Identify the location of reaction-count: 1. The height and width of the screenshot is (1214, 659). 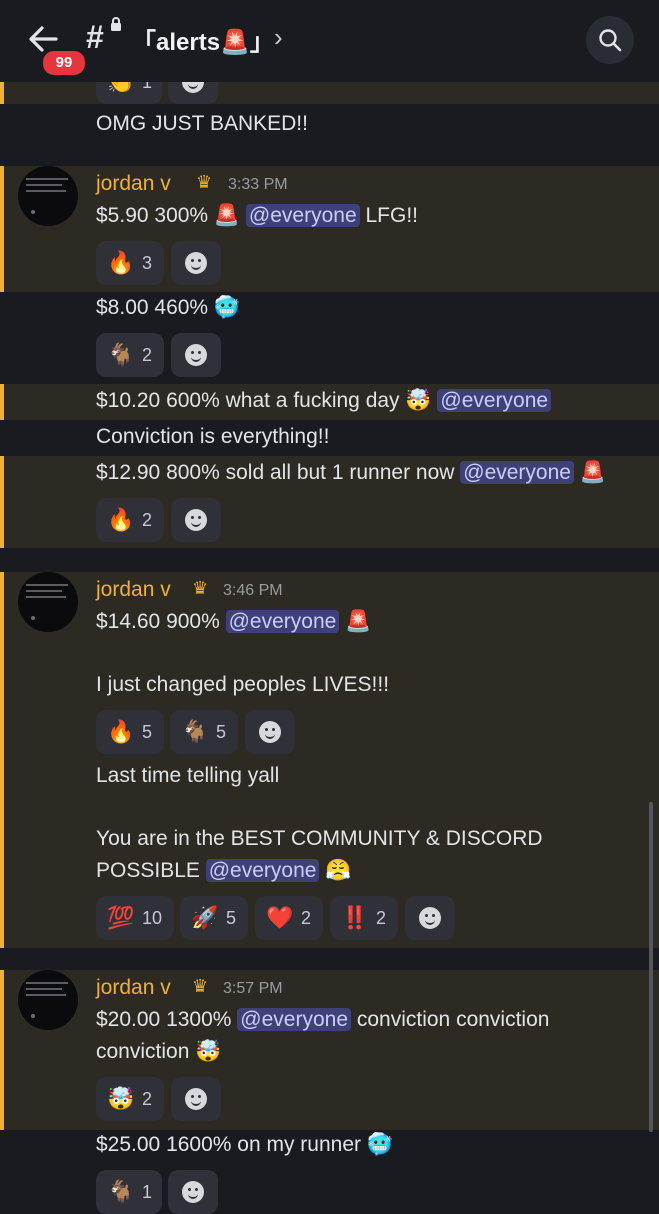
(147, 1191).